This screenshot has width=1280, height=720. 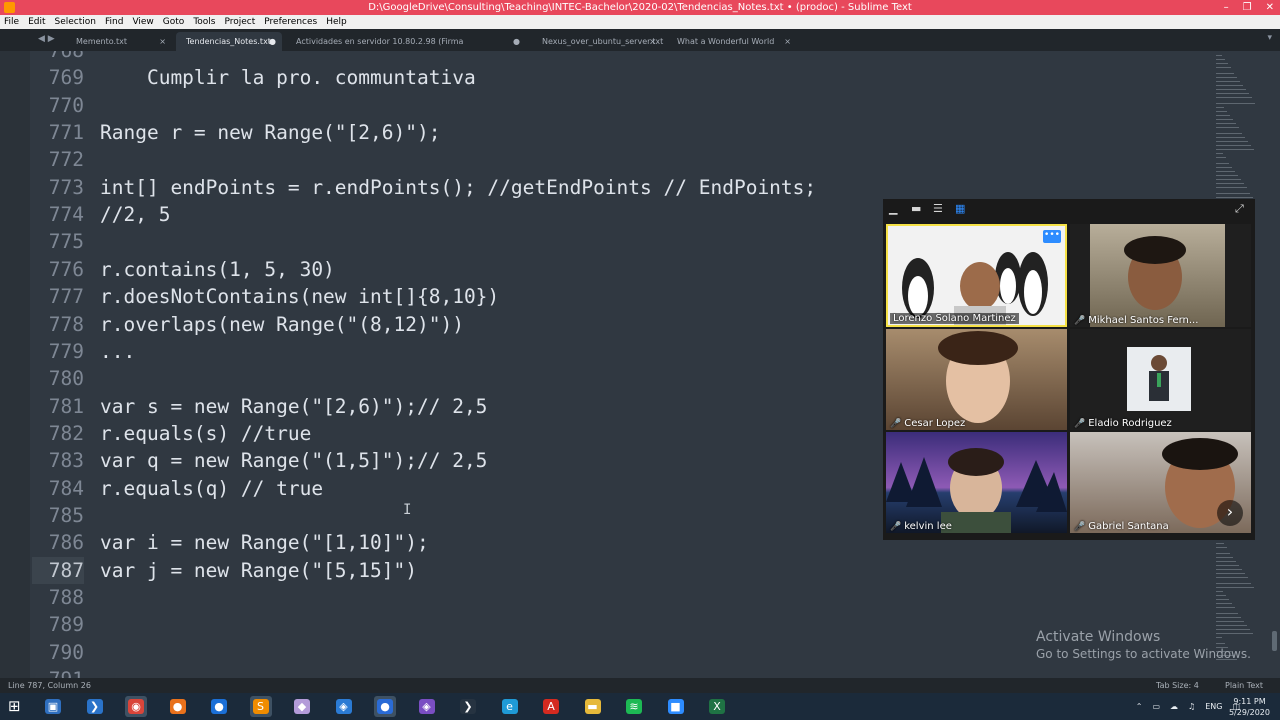 What do you see at coordinates (217, 269) in the screenshot?
I see `line-text: r.contains(1, 5, 30)` at bounding box center [217, 269].